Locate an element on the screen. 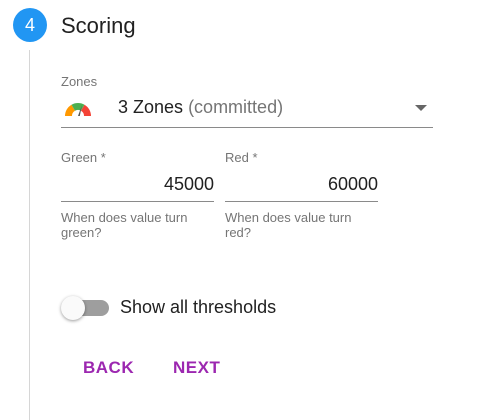 The width and height of the screenshot is (488, 420). step-number-badge: 4 is located at coordinates (30, 25).